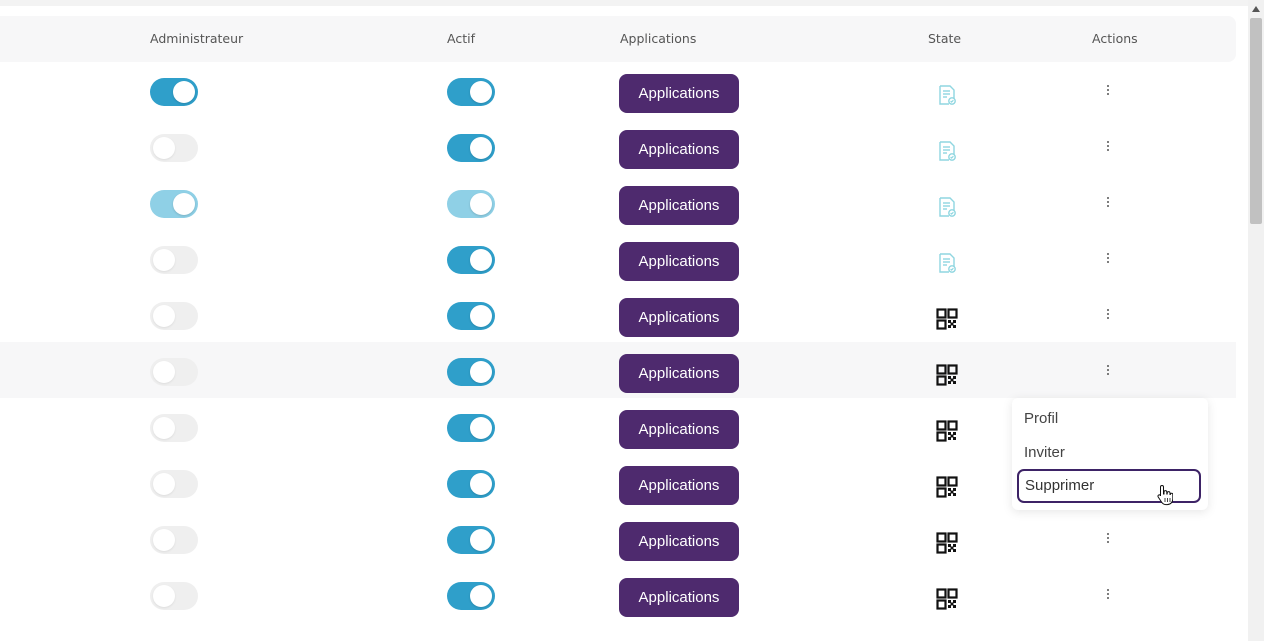  I want to click on header-actif: Actif, so click(461, 38).